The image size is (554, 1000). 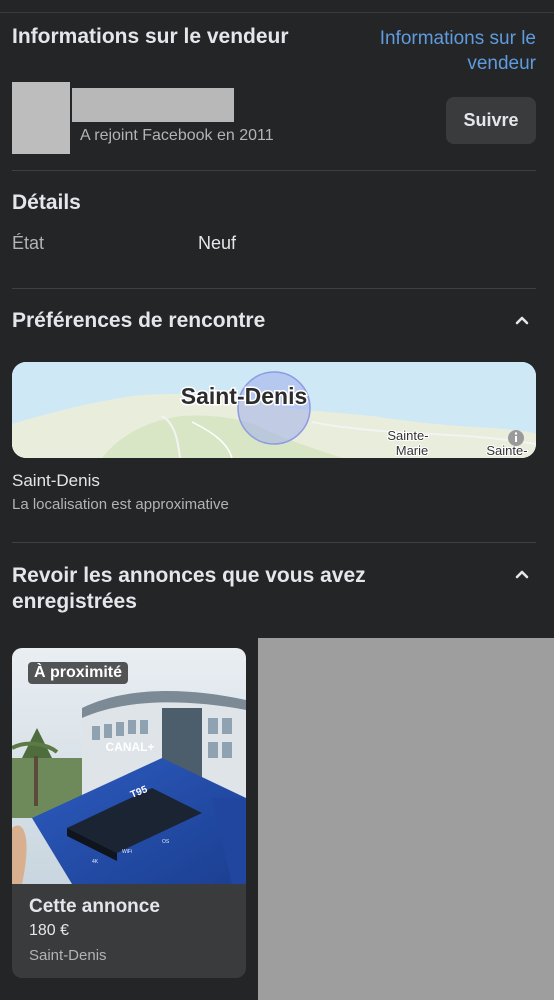 I want to click on listing-price: 180 €, so click(x=49, y=930).